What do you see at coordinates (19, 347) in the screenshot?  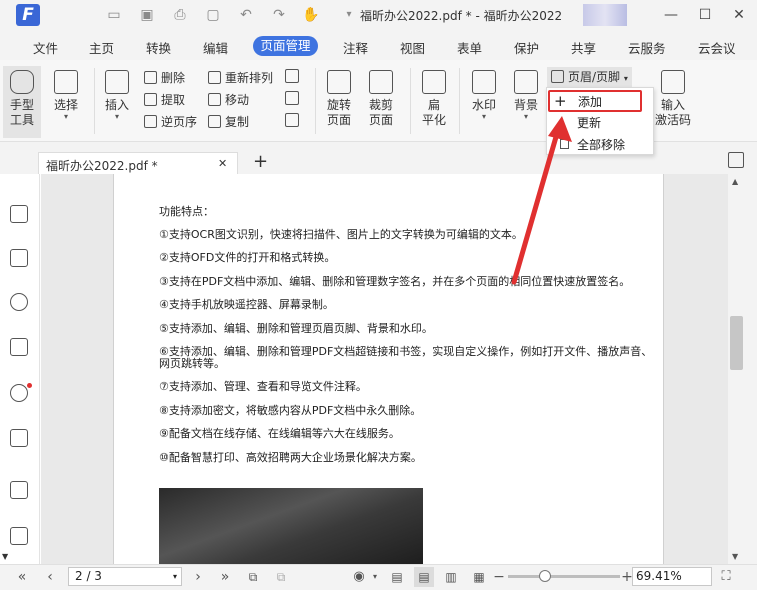 I see `layers-icon` at bounding box center [19, 347].